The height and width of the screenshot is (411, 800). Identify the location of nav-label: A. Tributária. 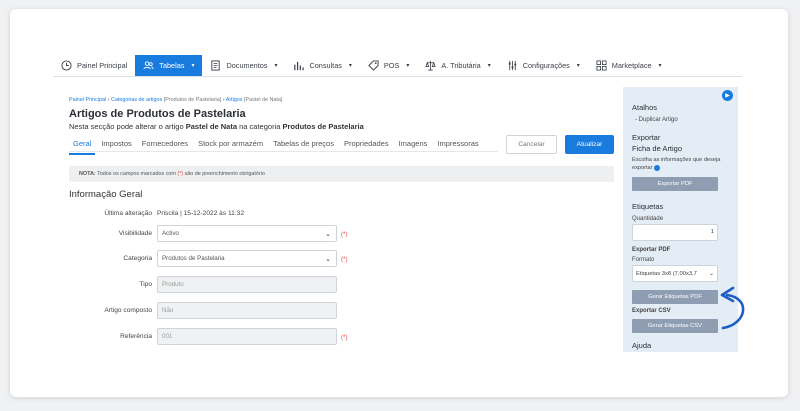
(461, 65).